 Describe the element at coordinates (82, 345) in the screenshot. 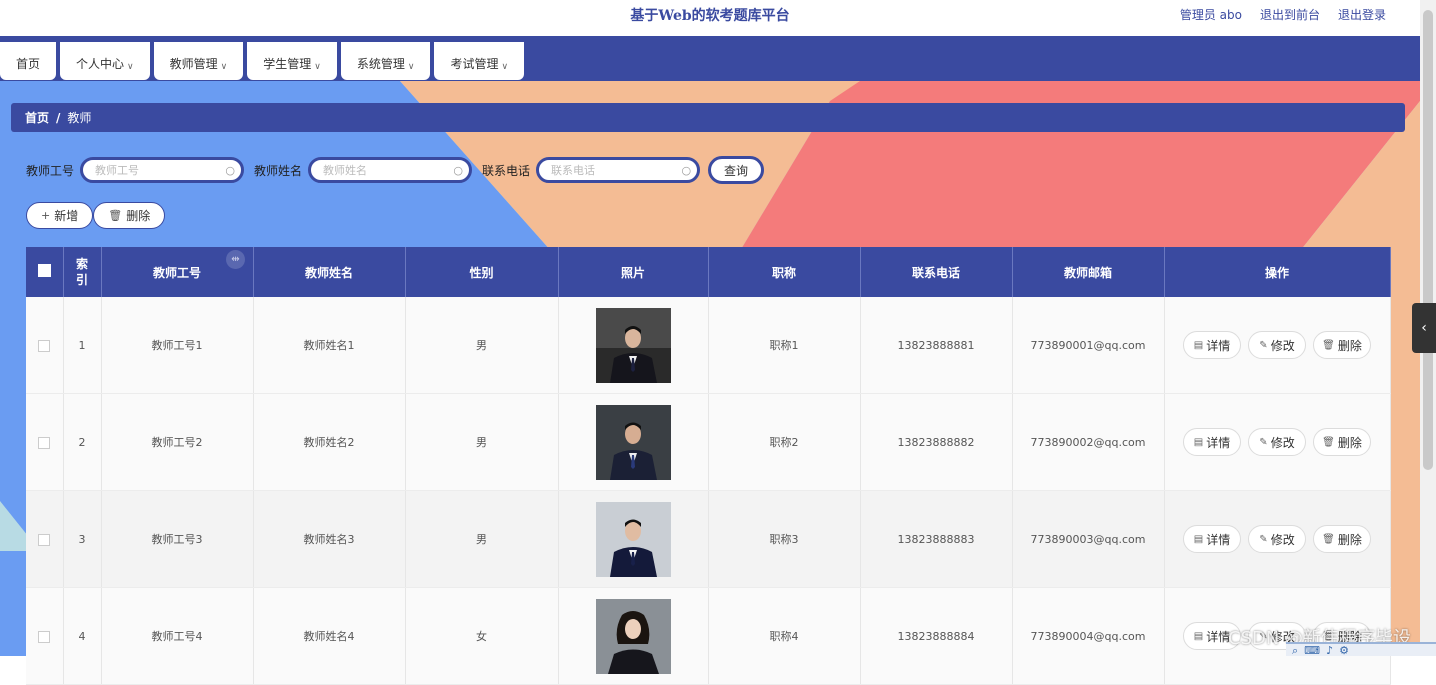

I see `row-index: 1` at that location.